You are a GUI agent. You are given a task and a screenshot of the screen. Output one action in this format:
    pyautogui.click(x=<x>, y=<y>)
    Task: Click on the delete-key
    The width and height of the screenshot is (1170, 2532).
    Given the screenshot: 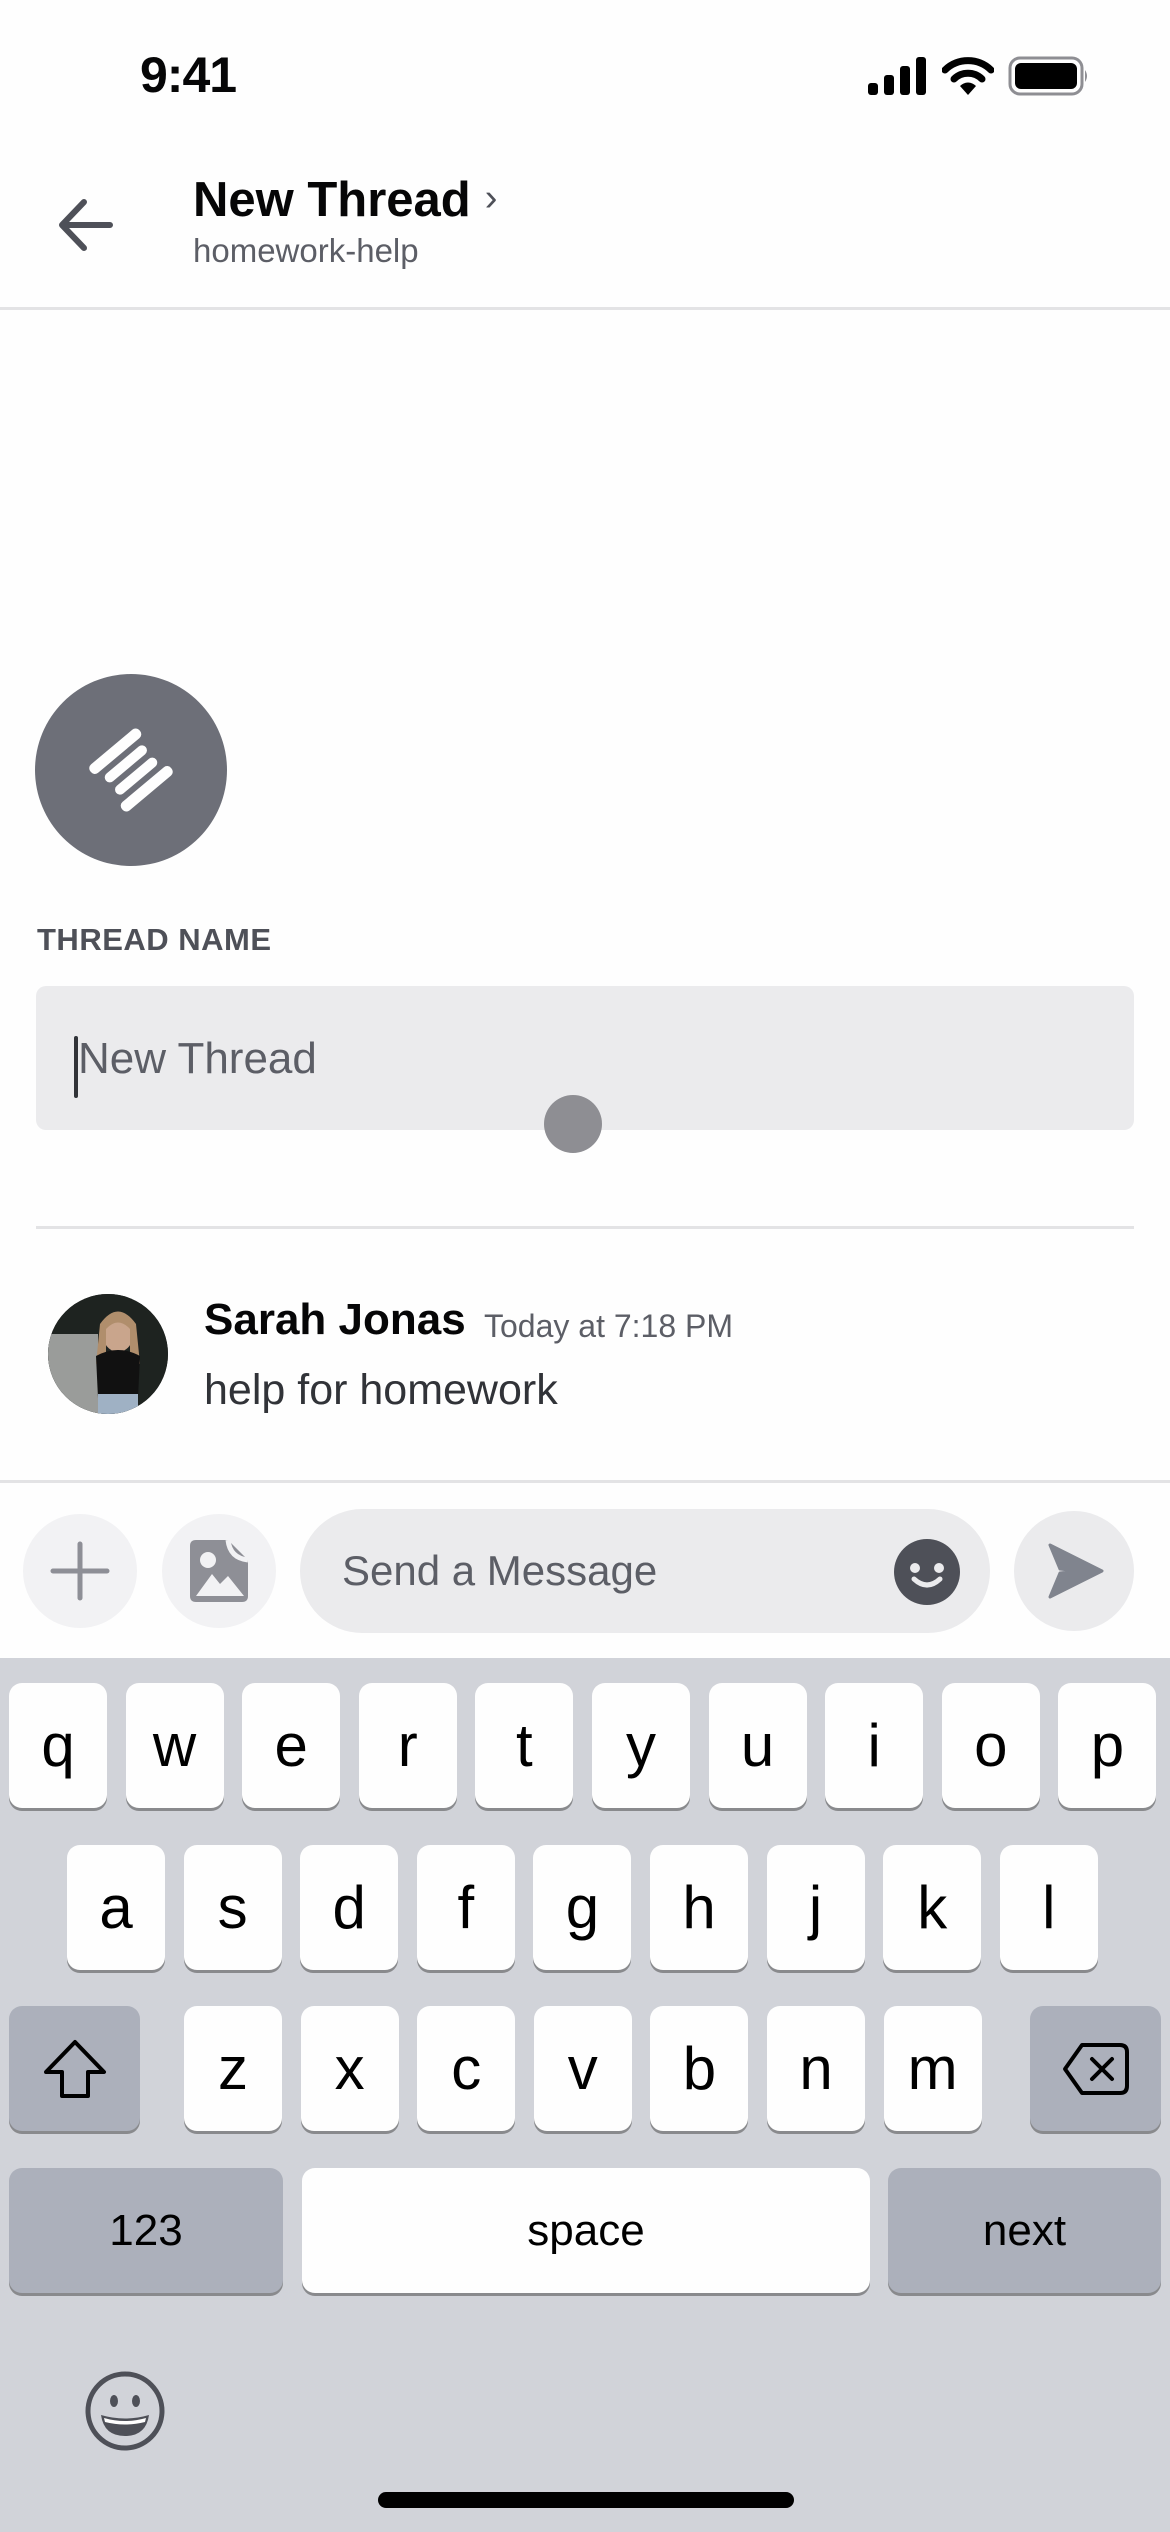 What is the action you would take?
    pyautogui.click(x=1095, y=2068)
    